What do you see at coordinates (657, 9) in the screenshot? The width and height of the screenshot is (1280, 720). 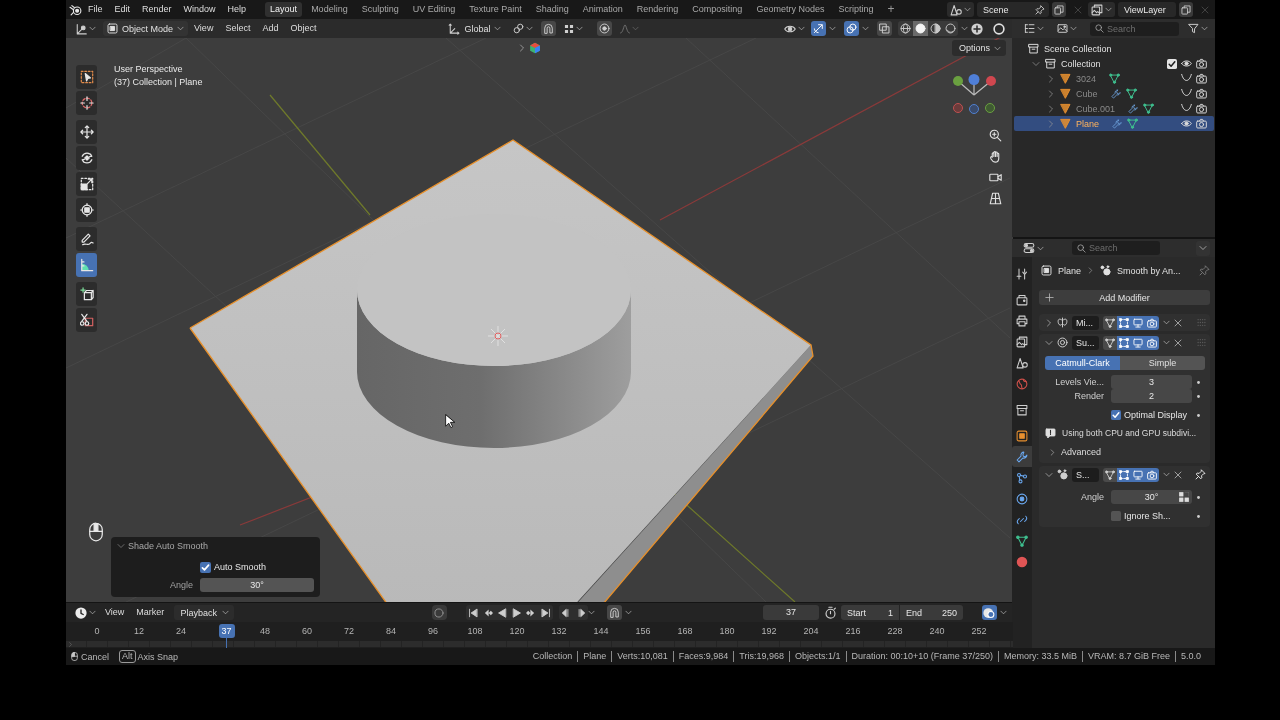 I see `workspace-tab: Rendering` at bounding box center [657, 9].